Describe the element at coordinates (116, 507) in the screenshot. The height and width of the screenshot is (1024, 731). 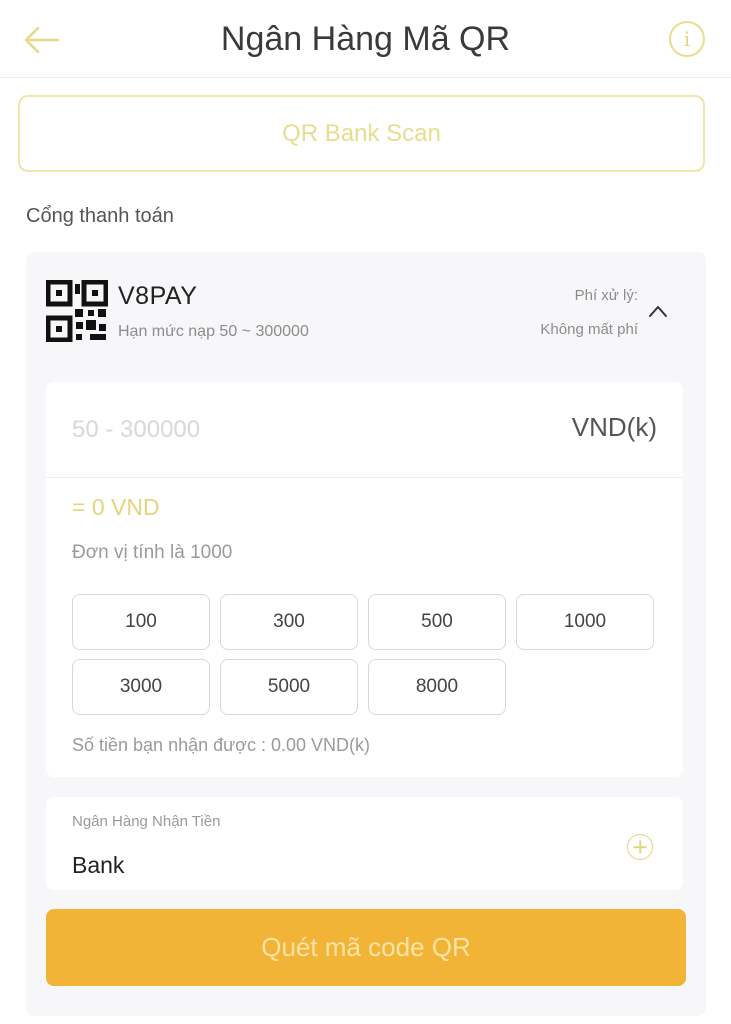
I see `converted-amount: = 0 VND` at that location.